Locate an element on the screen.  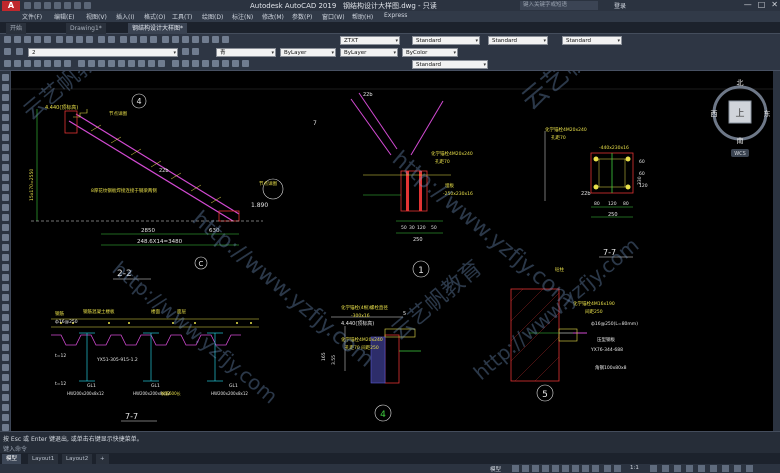
move-icon is located at coordinates (81, 63).